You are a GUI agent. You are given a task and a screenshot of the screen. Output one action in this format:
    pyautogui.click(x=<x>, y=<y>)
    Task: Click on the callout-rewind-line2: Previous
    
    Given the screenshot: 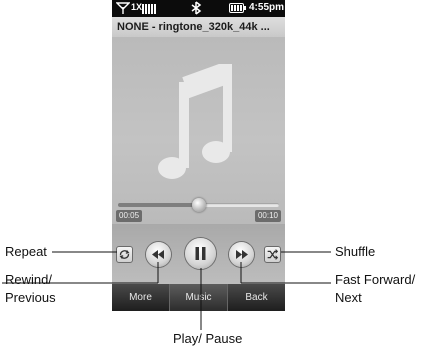 What is the action you would take?
    pyautogui.click(x=30, y=297)
    